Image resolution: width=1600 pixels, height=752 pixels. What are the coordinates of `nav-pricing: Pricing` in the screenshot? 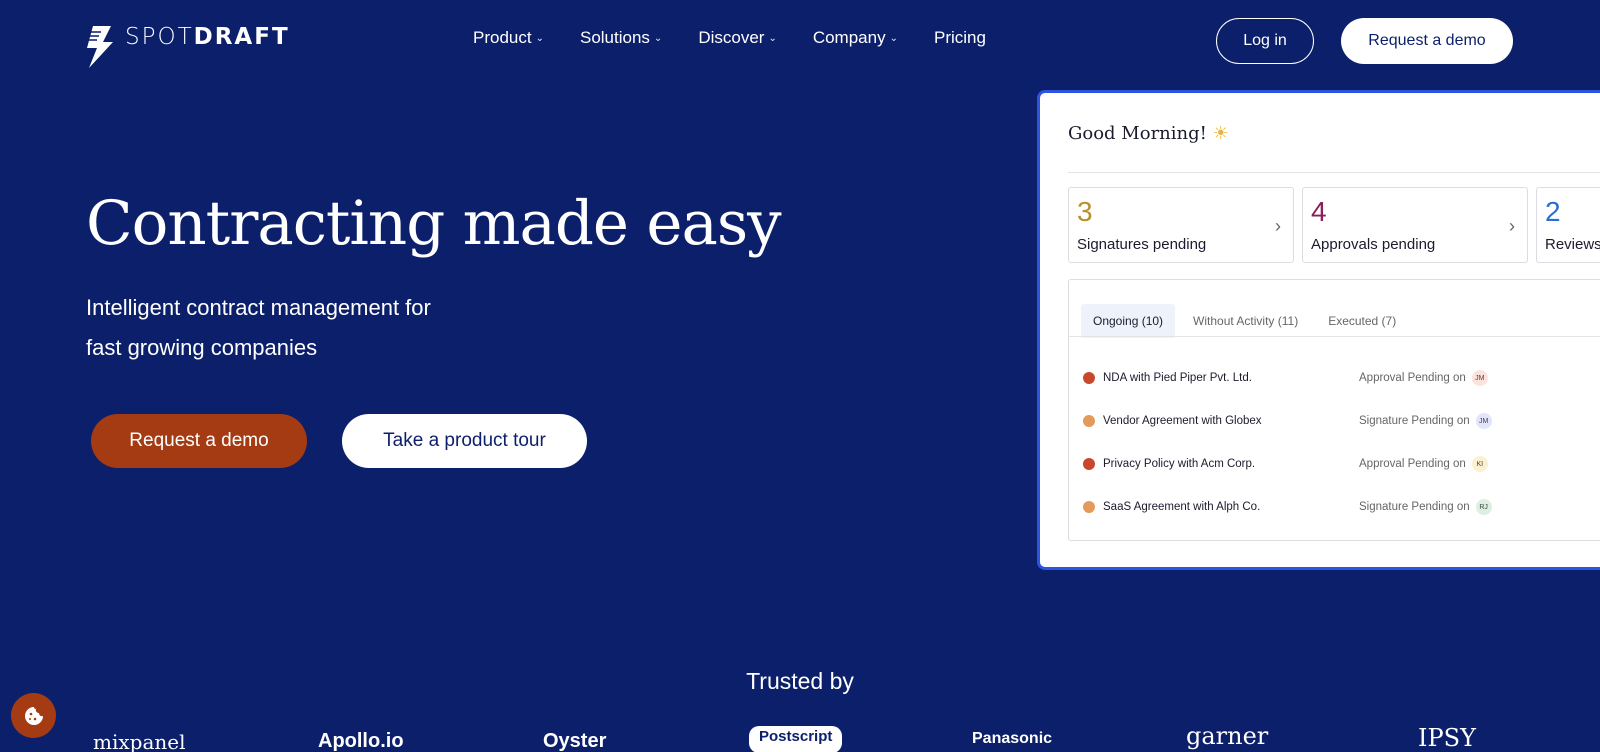 It's located at (960, 38).